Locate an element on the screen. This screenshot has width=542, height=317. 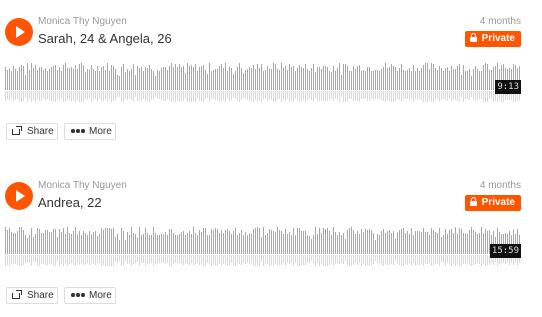
waveform: 15:59 is located at coordinates (263, 247).